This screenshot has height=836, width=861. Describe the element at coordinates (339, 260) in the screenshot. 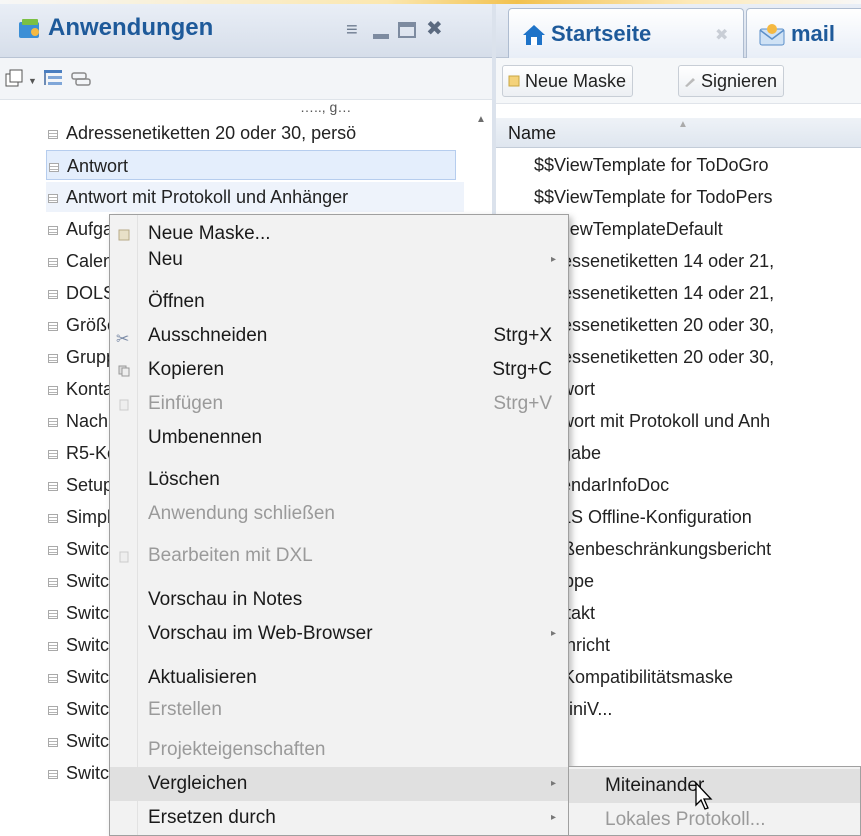

I see `menu-item-new: Neu ▸` at that location.